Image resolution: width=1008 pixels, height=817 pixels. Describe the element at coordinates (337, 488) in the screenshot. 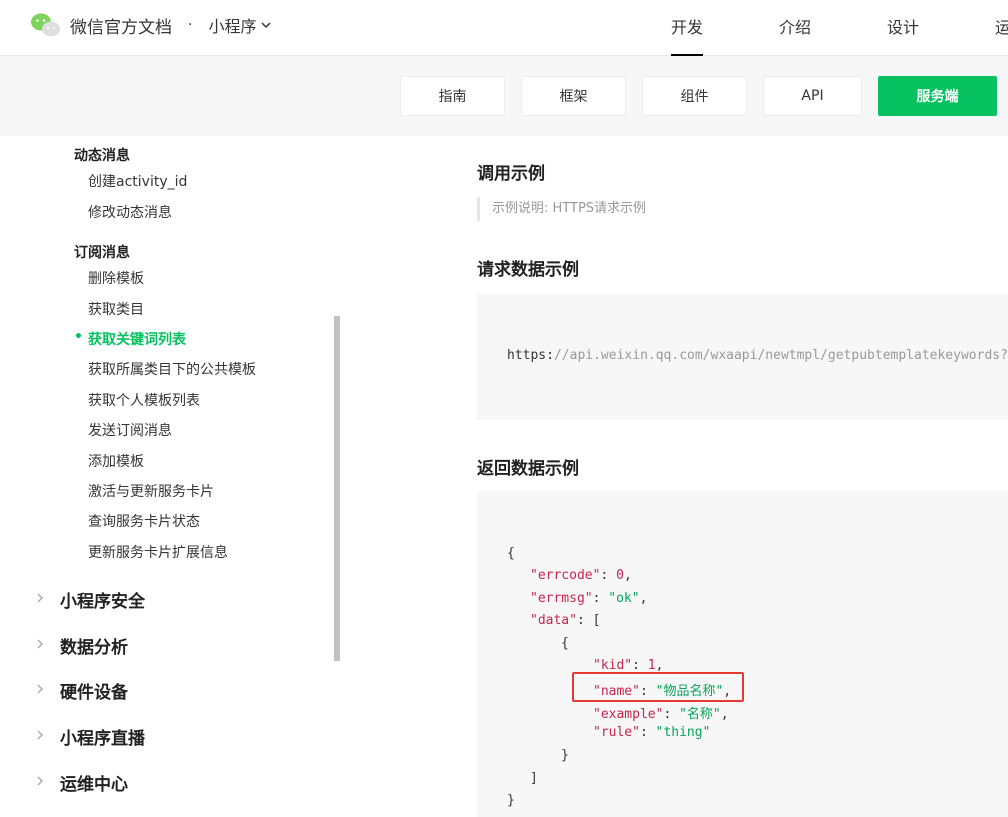

I see `sidebar-scrollbar` at that location.